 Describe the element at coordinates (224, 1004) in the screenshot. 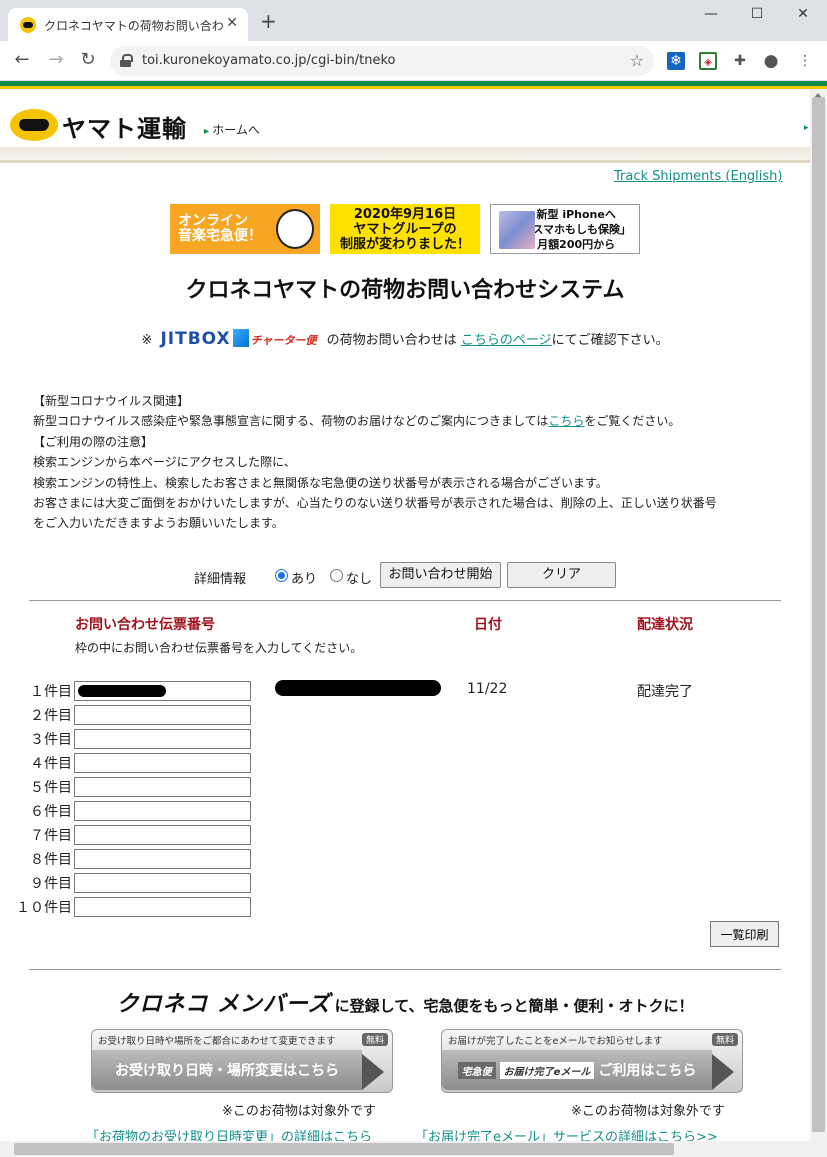

I see `kuroneko-members-logo: クロネコ メンバーズ` at that location.